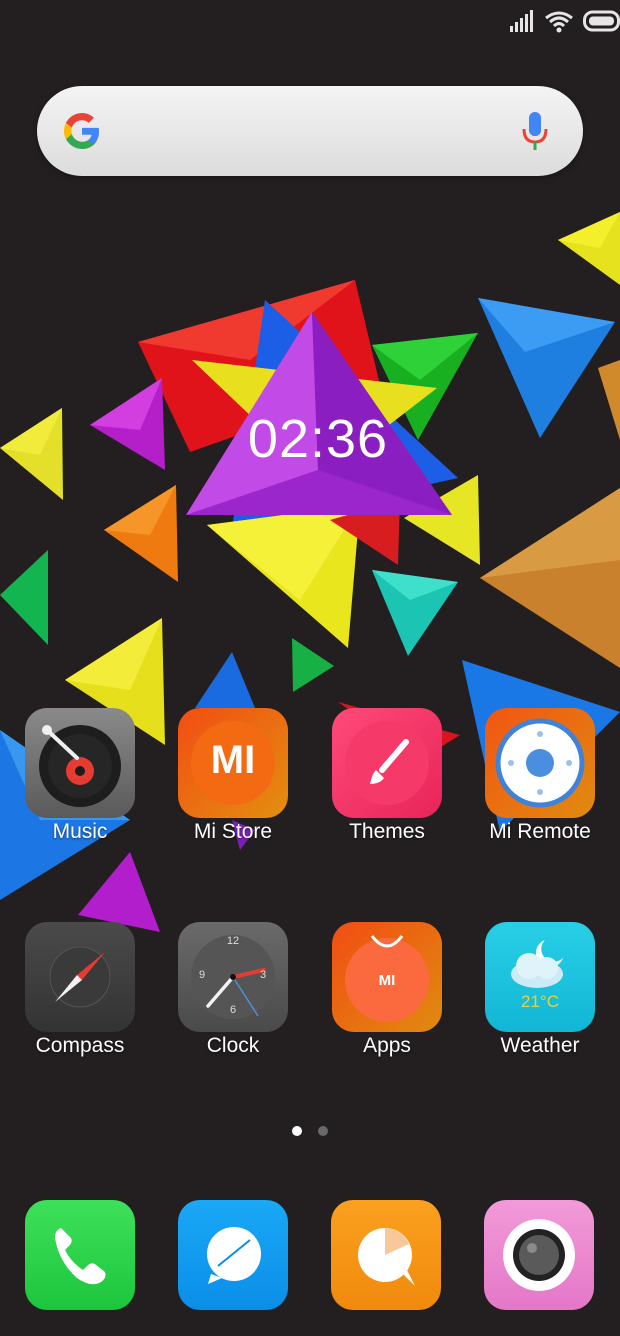  I want to click on compass-icon, so click(80, 977).